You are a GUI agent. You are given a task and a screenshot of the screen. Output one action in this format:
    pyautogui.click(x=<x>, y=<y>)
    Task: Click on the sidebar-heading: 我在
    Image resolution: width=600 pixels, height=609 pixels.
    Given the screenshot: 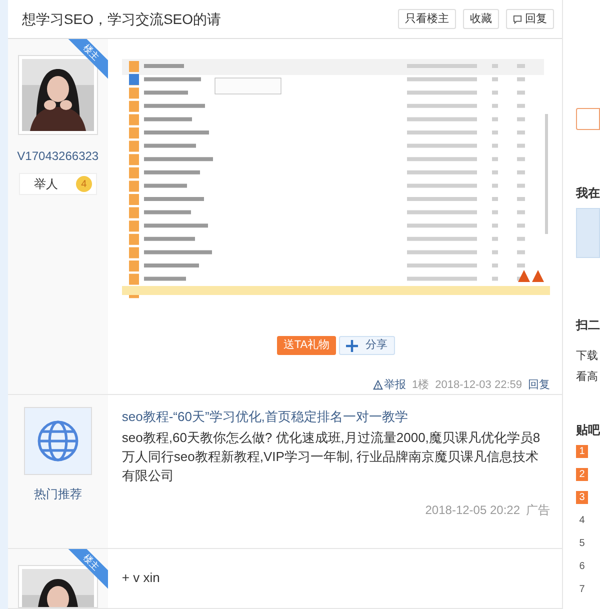 What is the action you would take?
    pyautogui.click(x=588, y=193)
    